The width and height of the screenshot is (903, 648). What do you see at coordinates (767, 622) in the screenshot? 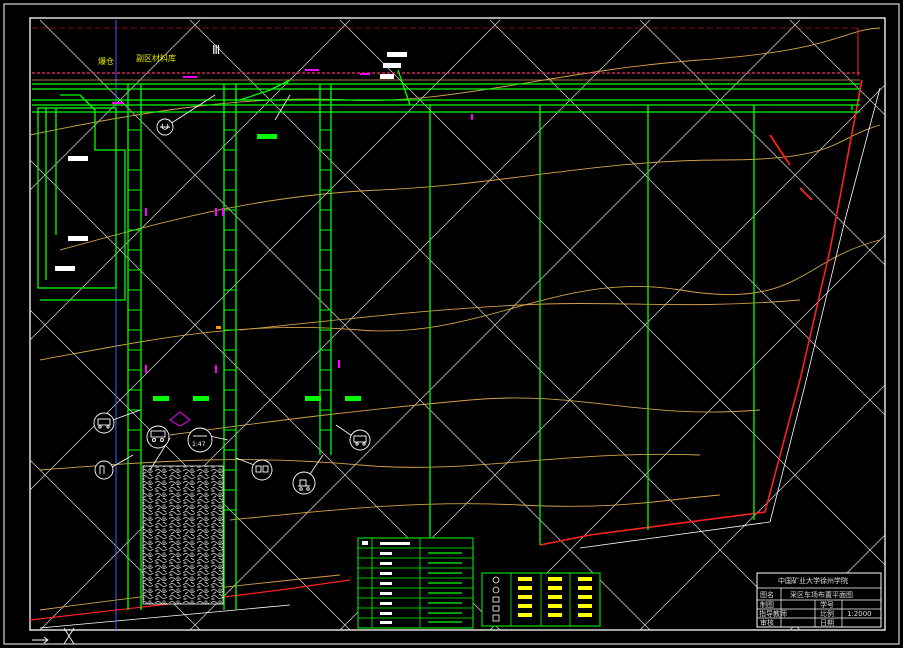
I see `title-block-row-label-4: 审核` at bounding box center [767, 622].